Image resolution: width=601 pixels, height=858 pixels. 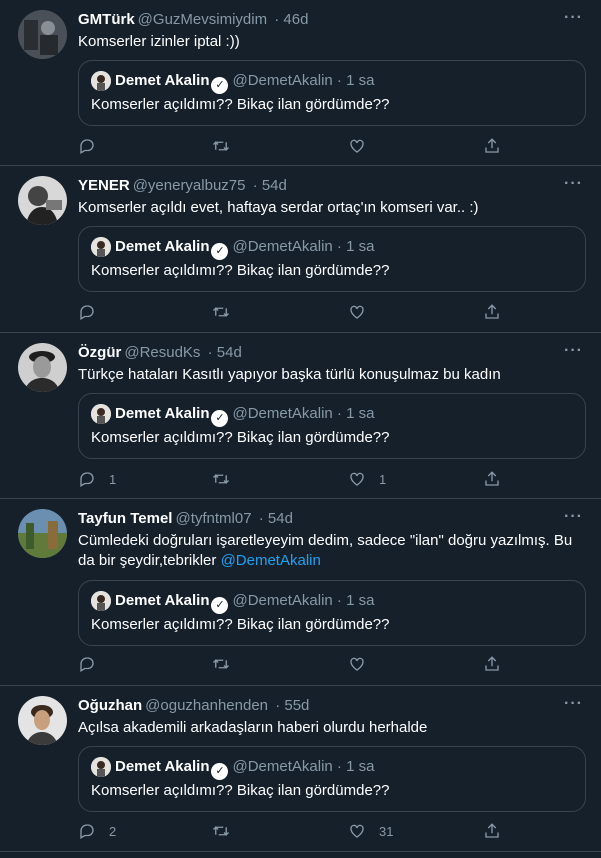 What do you see at coordinates (104, 185) in the screenshot?
I see `author-name: YENER` at bounding box center [104, 185].